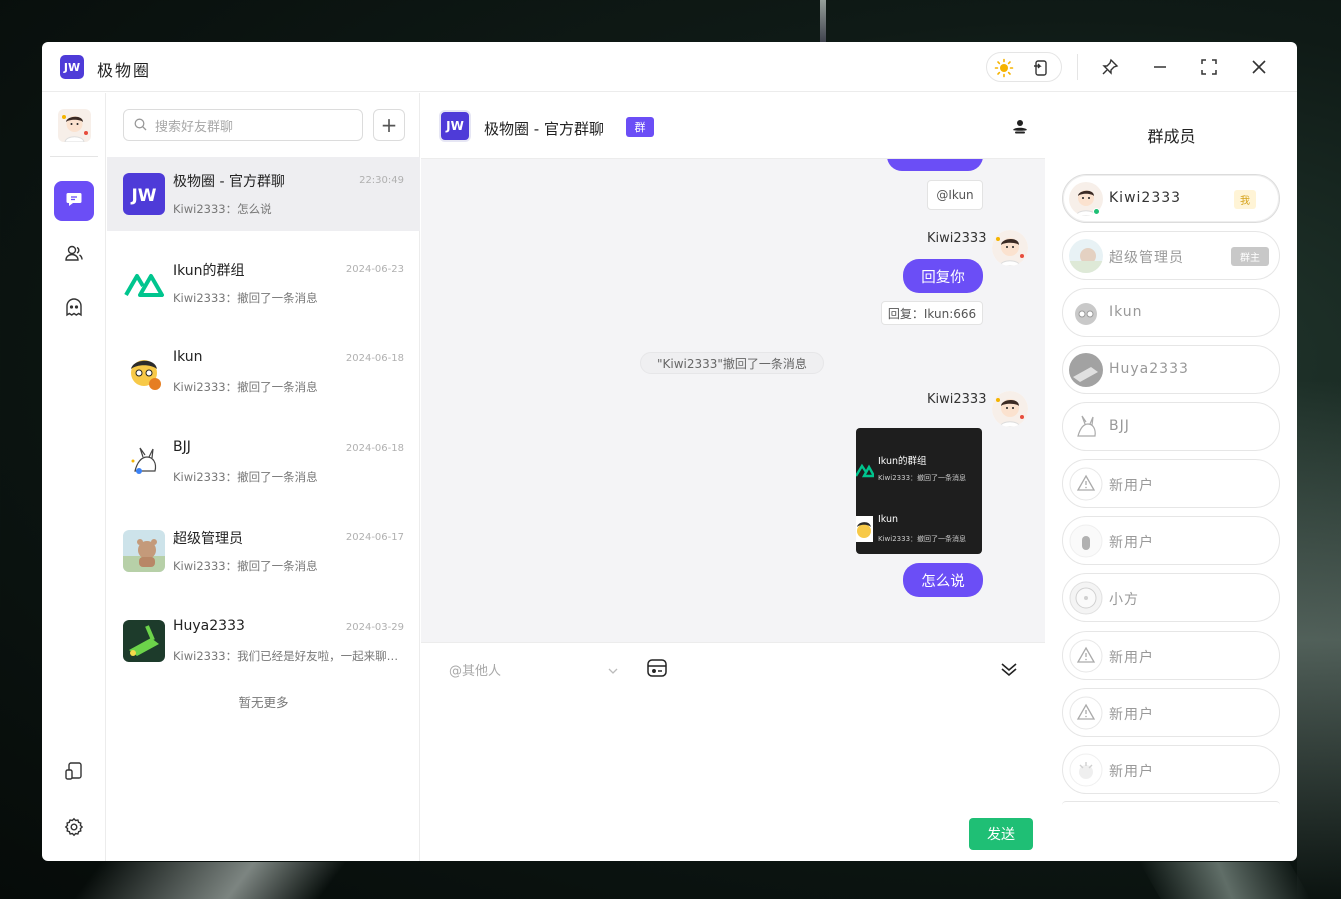  What do you see at coordinates (1209, 67) in the screenshot?
I see `maximize-icon` at bounding box center [1209, 67].